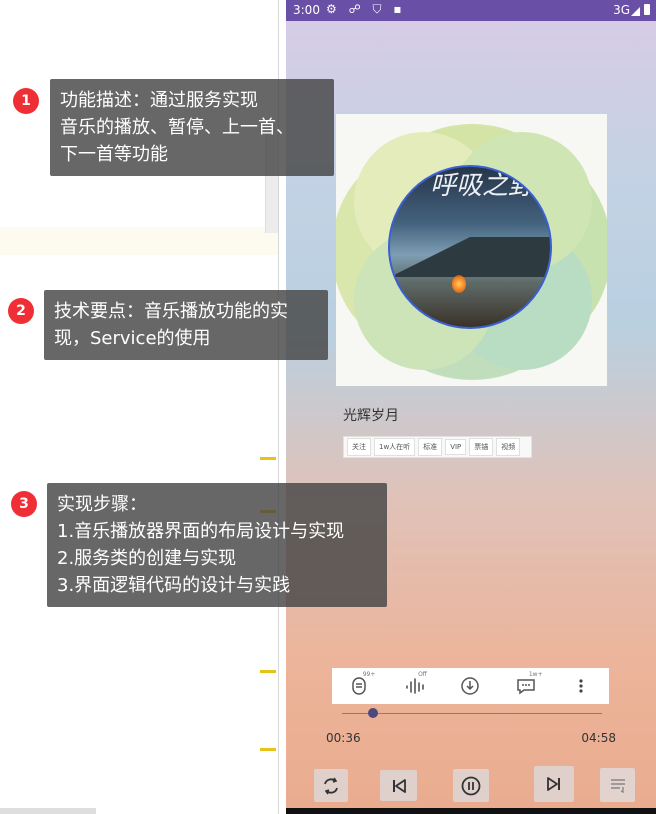 The width and height of the screenshot is (656, 814). I want to click on playlist-button, so click(617, 785).